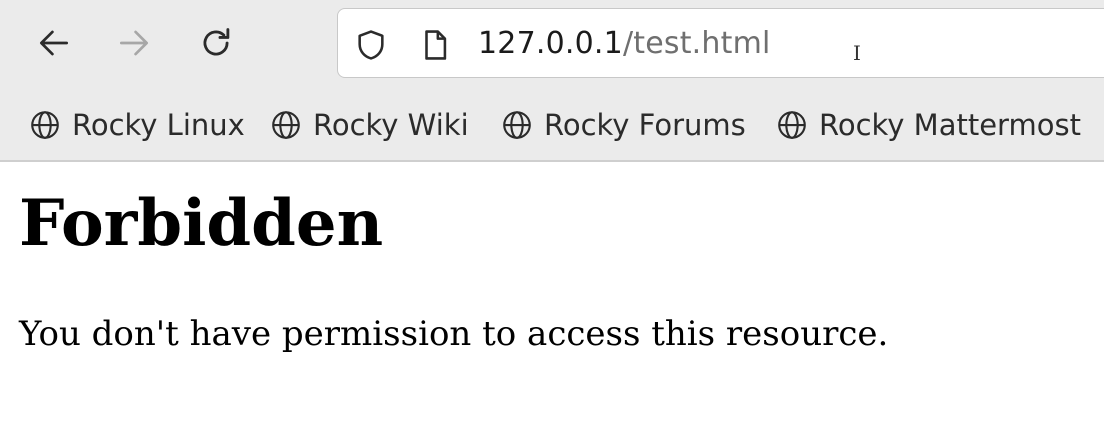 The width and height of the screenshot is (1104, 428). I want to click on bookmark-label: Rocky Forums, so click(645, 125).